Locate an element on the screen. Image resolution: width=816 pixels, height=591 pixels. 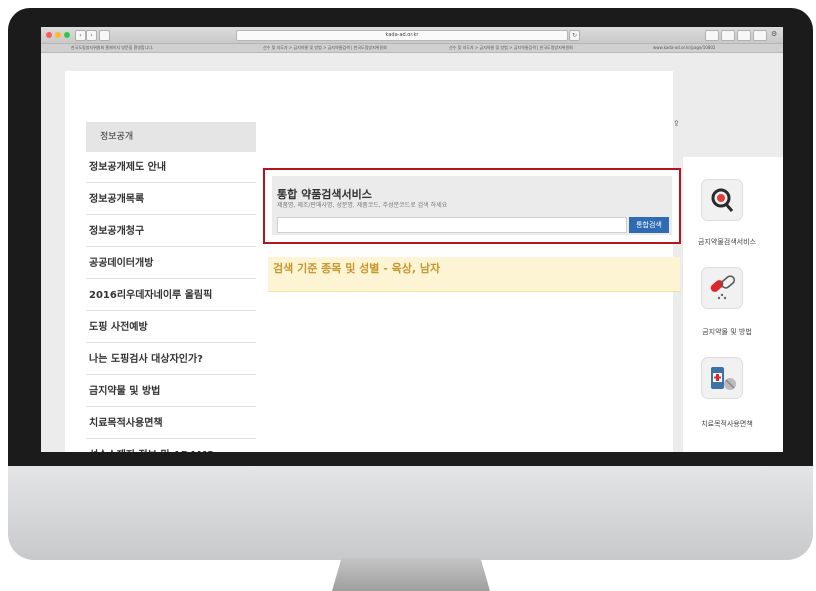
minimize-window-button is located at coordinates (58, 35).